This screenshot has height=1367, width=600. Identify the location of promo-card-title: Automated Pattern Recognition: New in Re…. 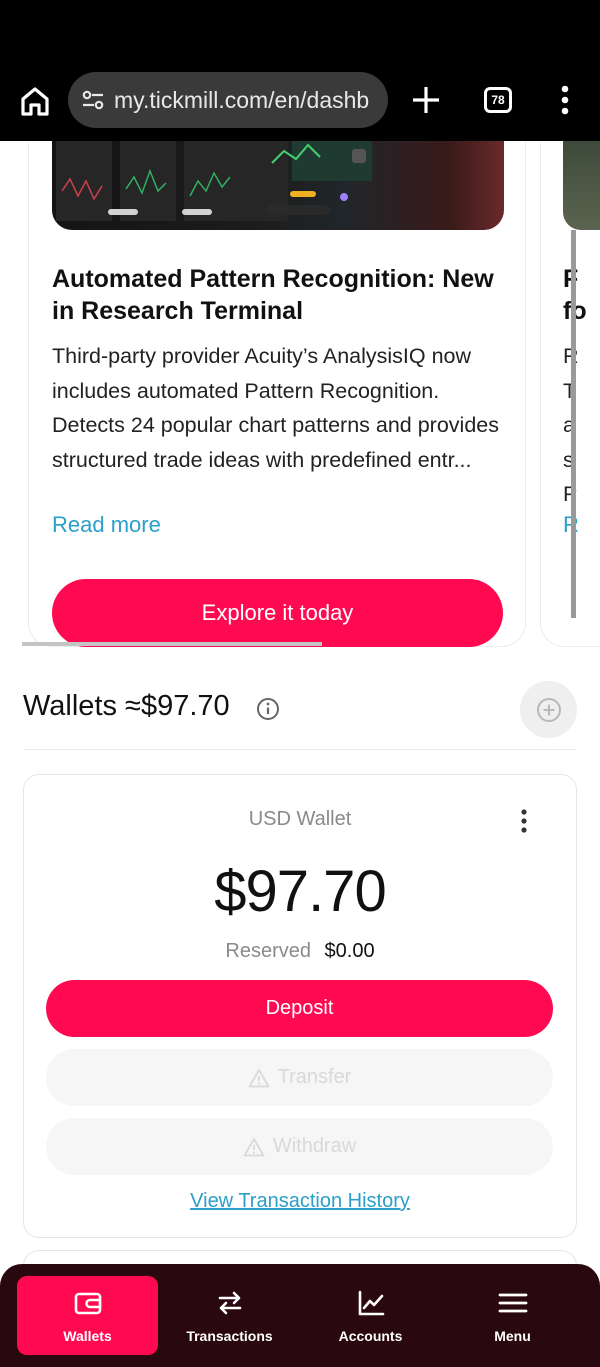
(273, 295).